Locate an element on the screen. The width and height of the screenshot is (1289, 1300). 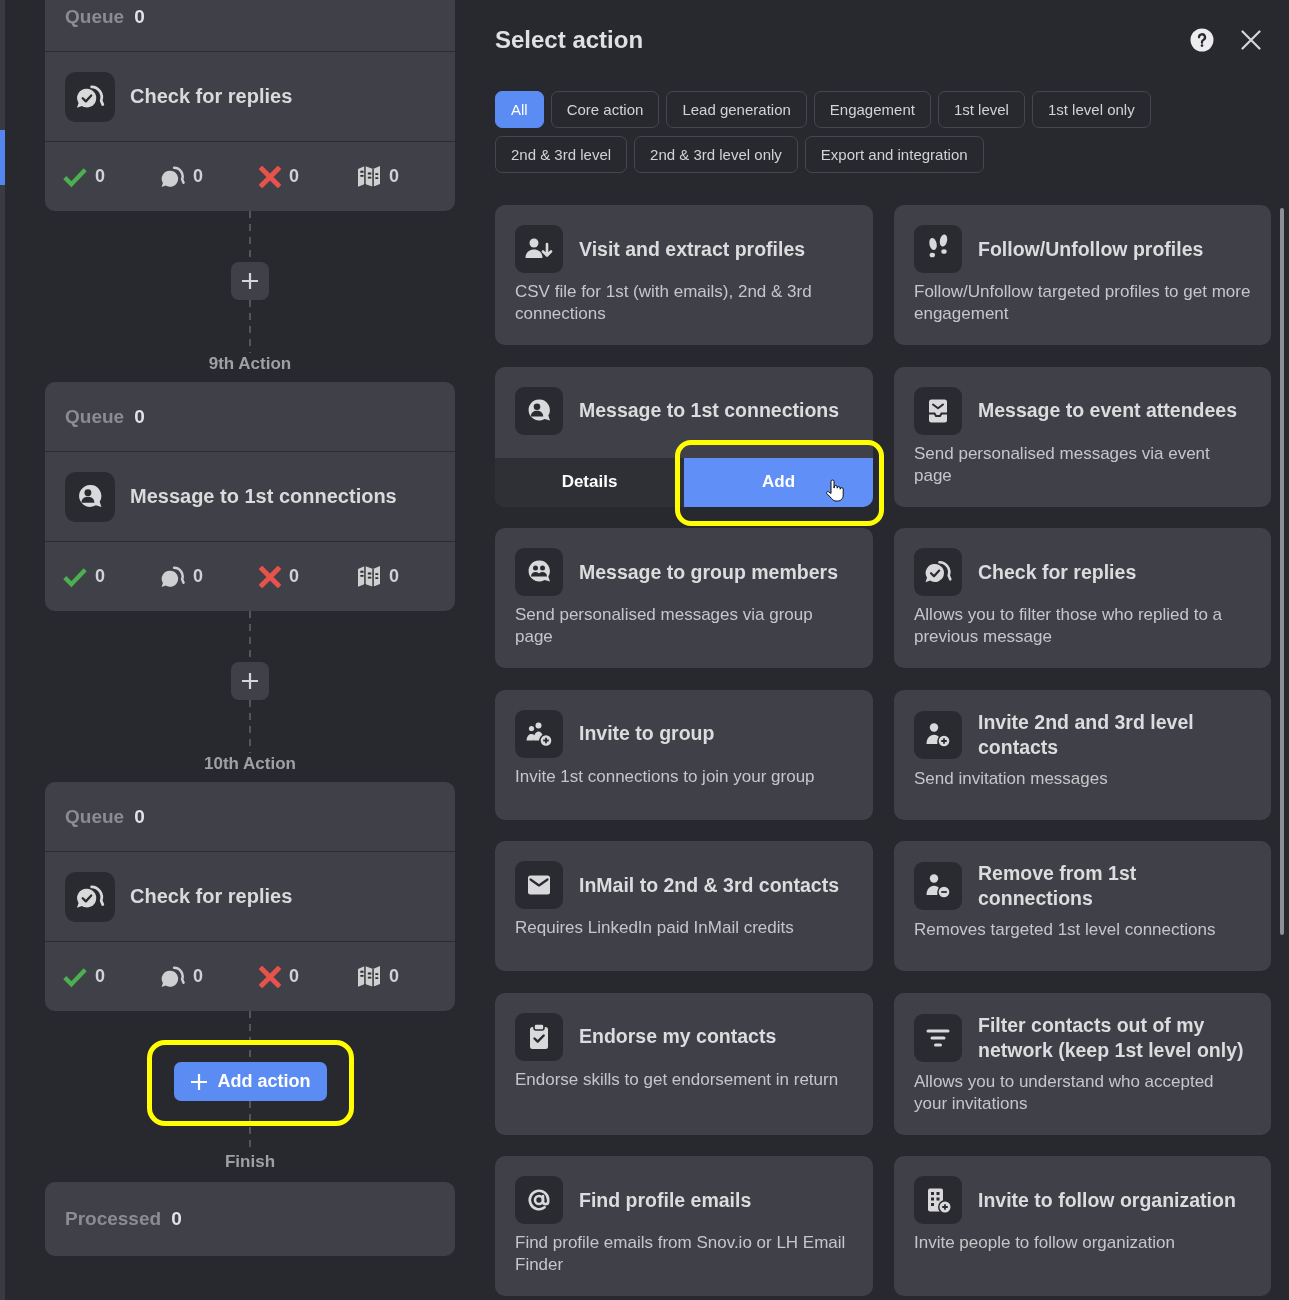
scrollbar-thumb is located at coordinates (1282, 571).